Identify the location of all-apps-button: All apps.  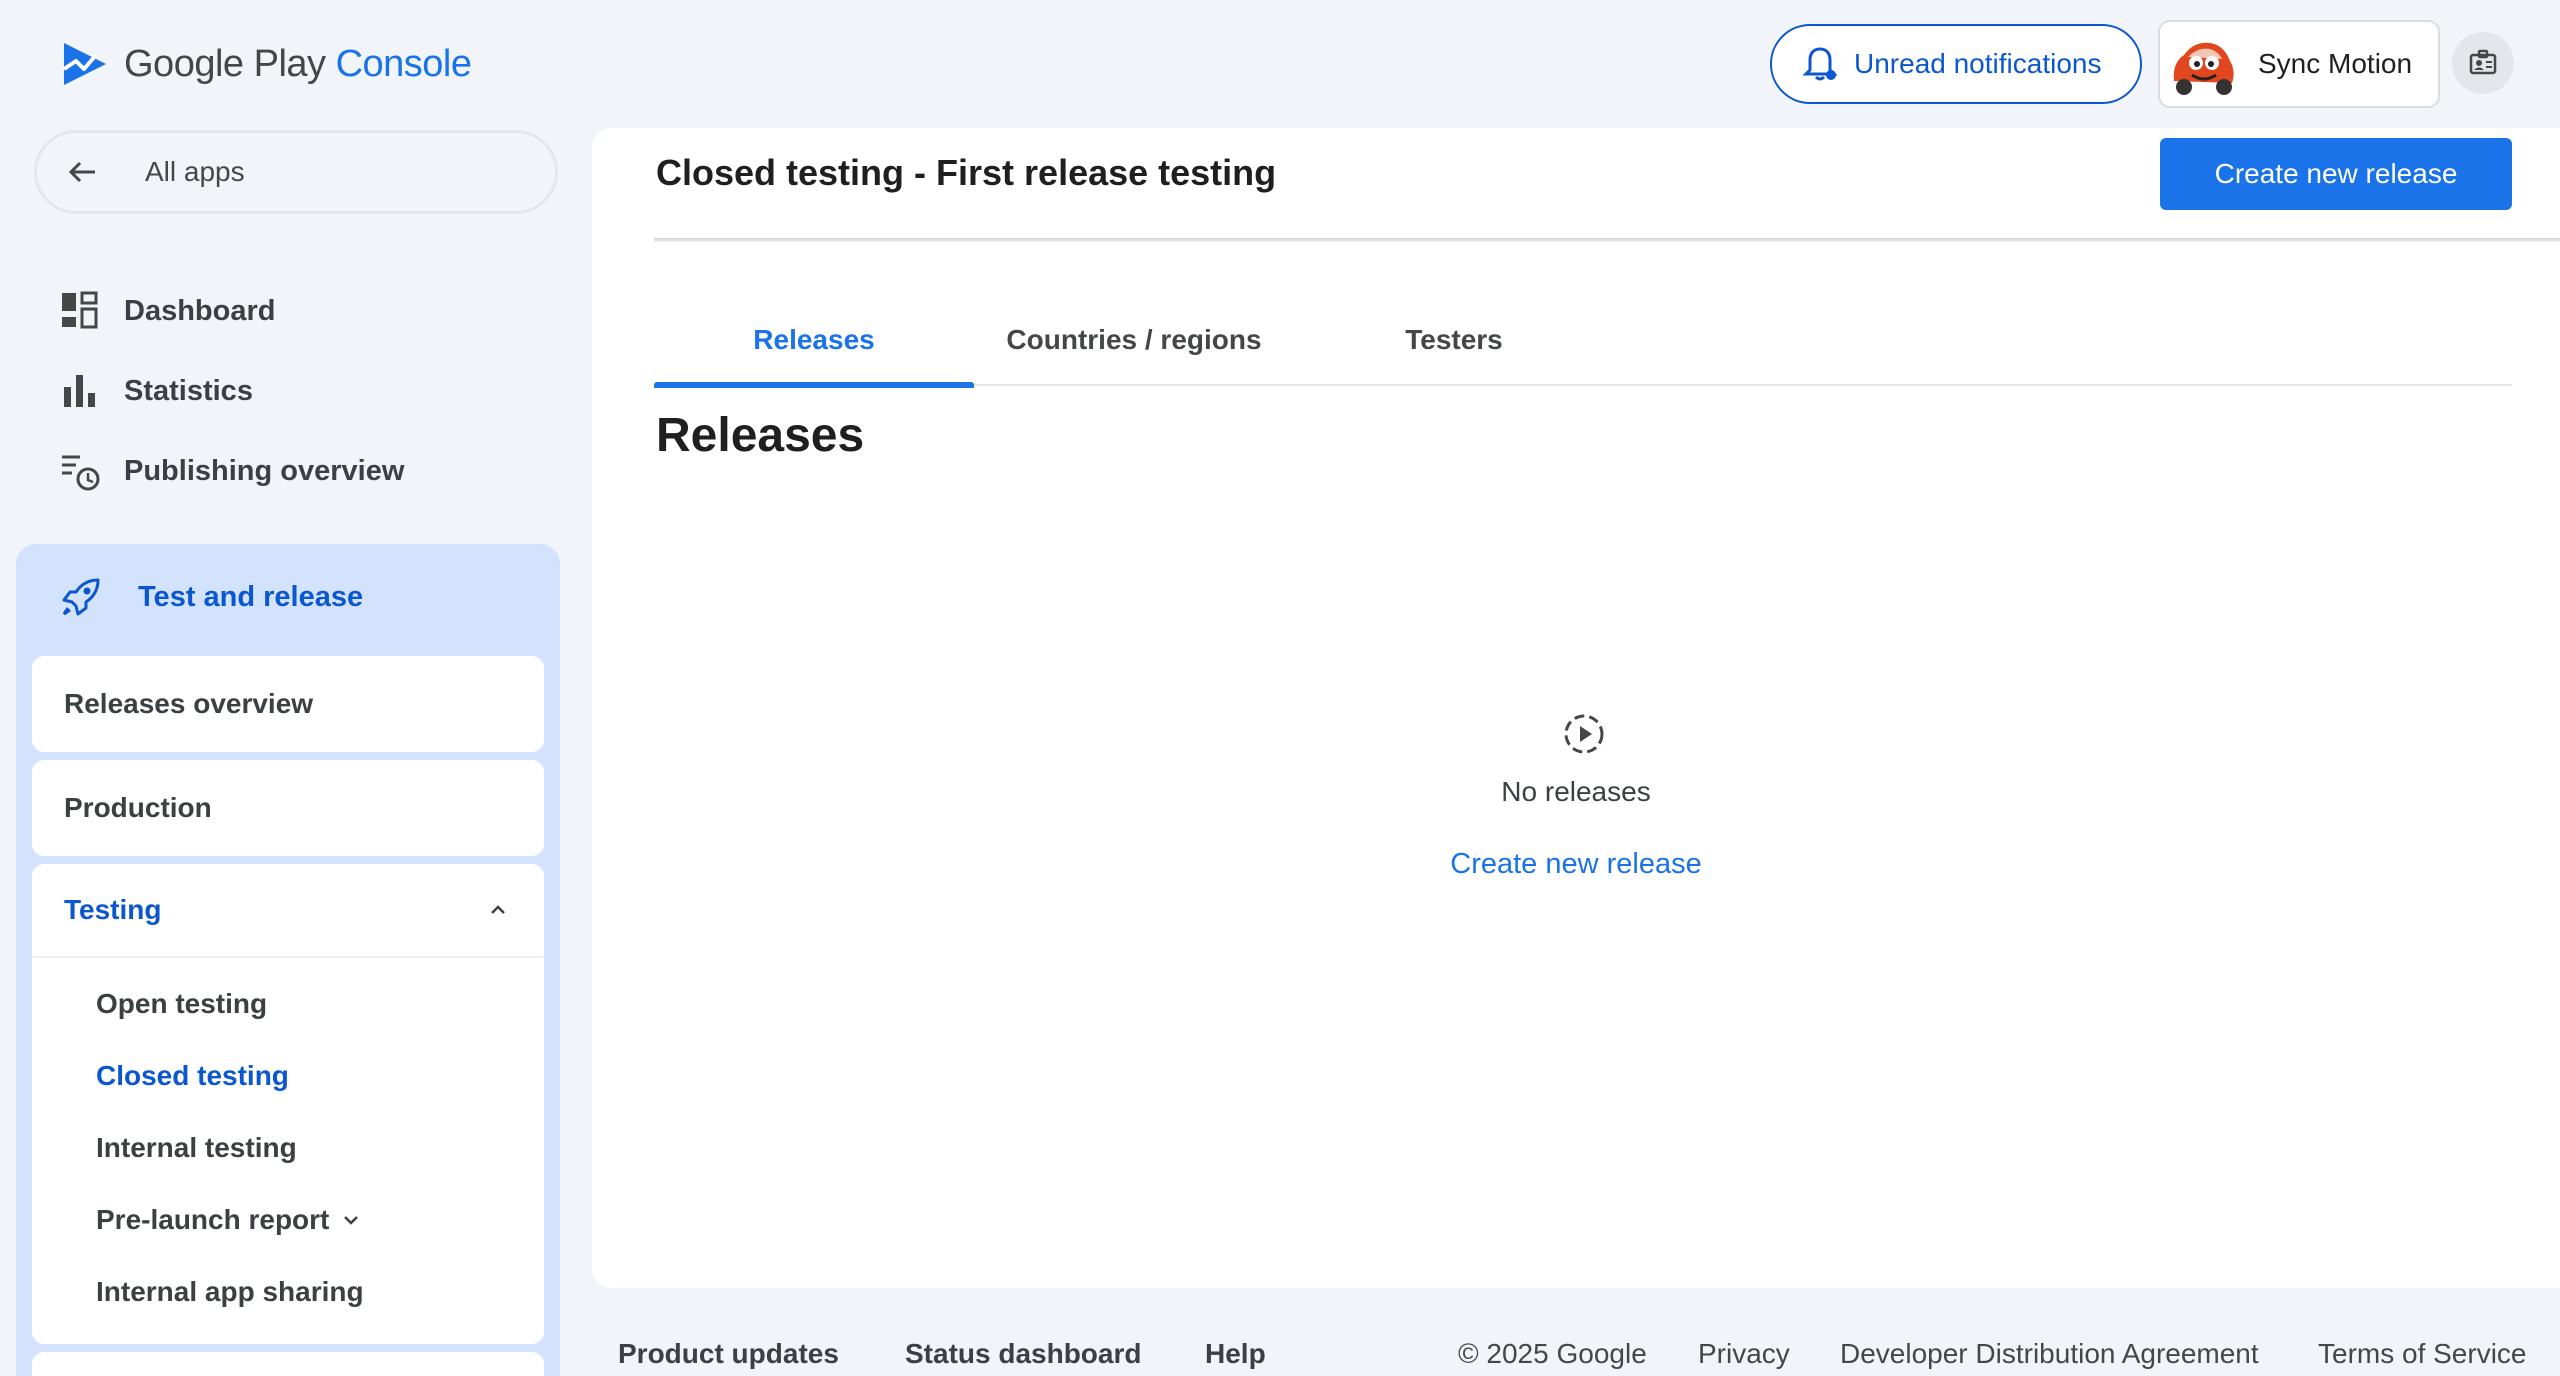
(296, 172).